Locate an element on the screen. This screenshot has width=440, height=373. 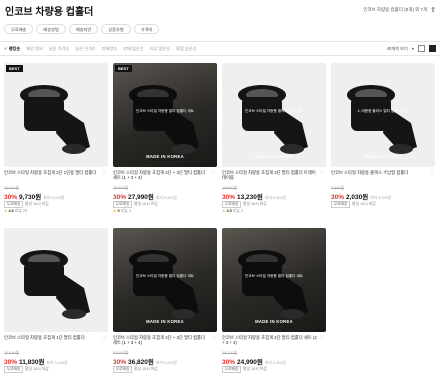
filter-chip: 가격대 is located at coordinates (146, 29).